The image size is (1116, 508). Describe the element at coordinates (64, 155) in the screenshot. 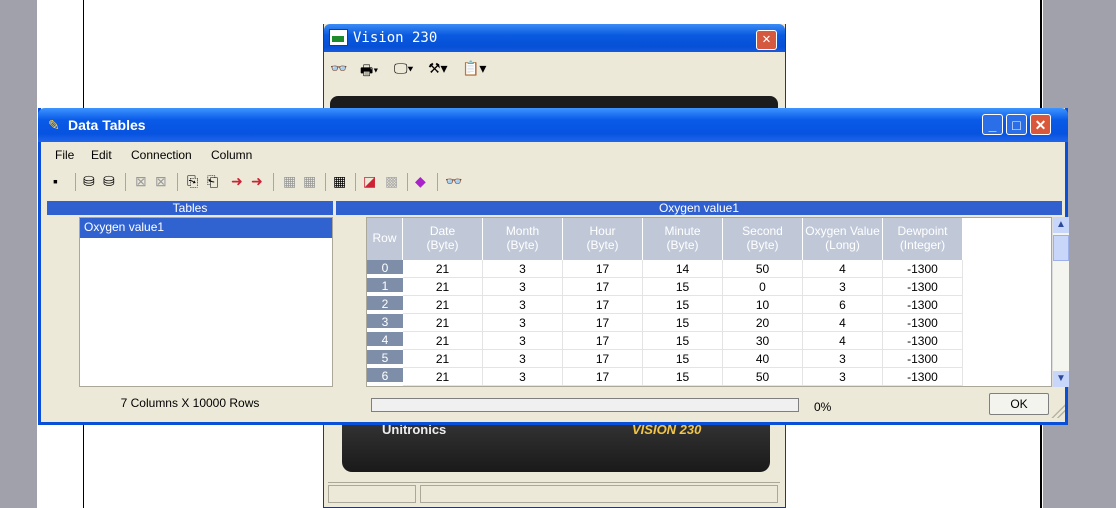

I see `menu-file: File` at that location.